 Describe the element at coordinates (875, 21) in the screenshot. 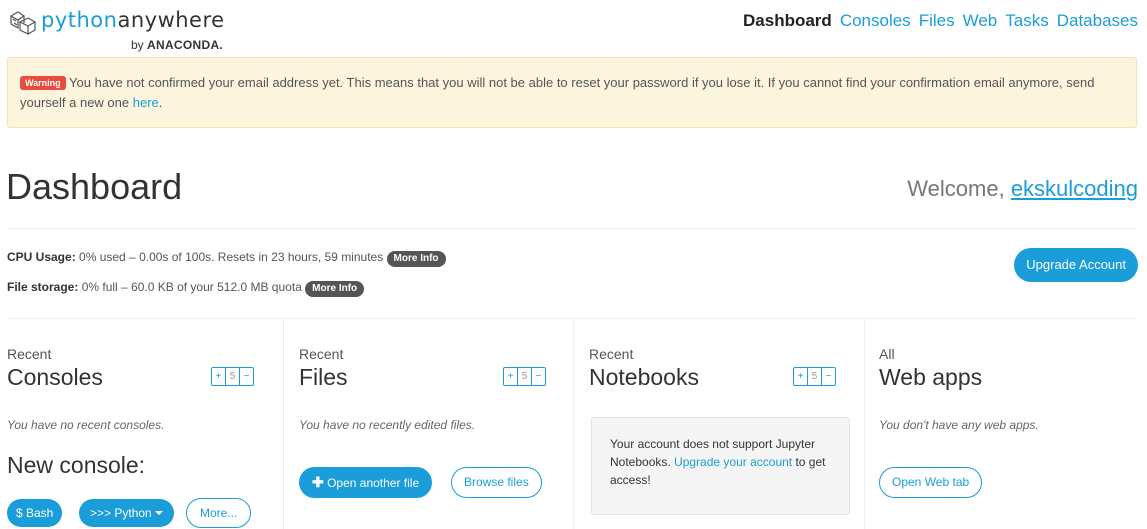

I see `nav-consoles: Consoles` at that location.